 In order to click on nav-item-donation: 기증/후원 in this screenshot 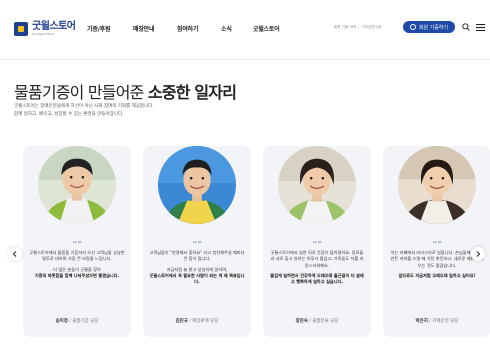, I will do `click(98, 28)`.